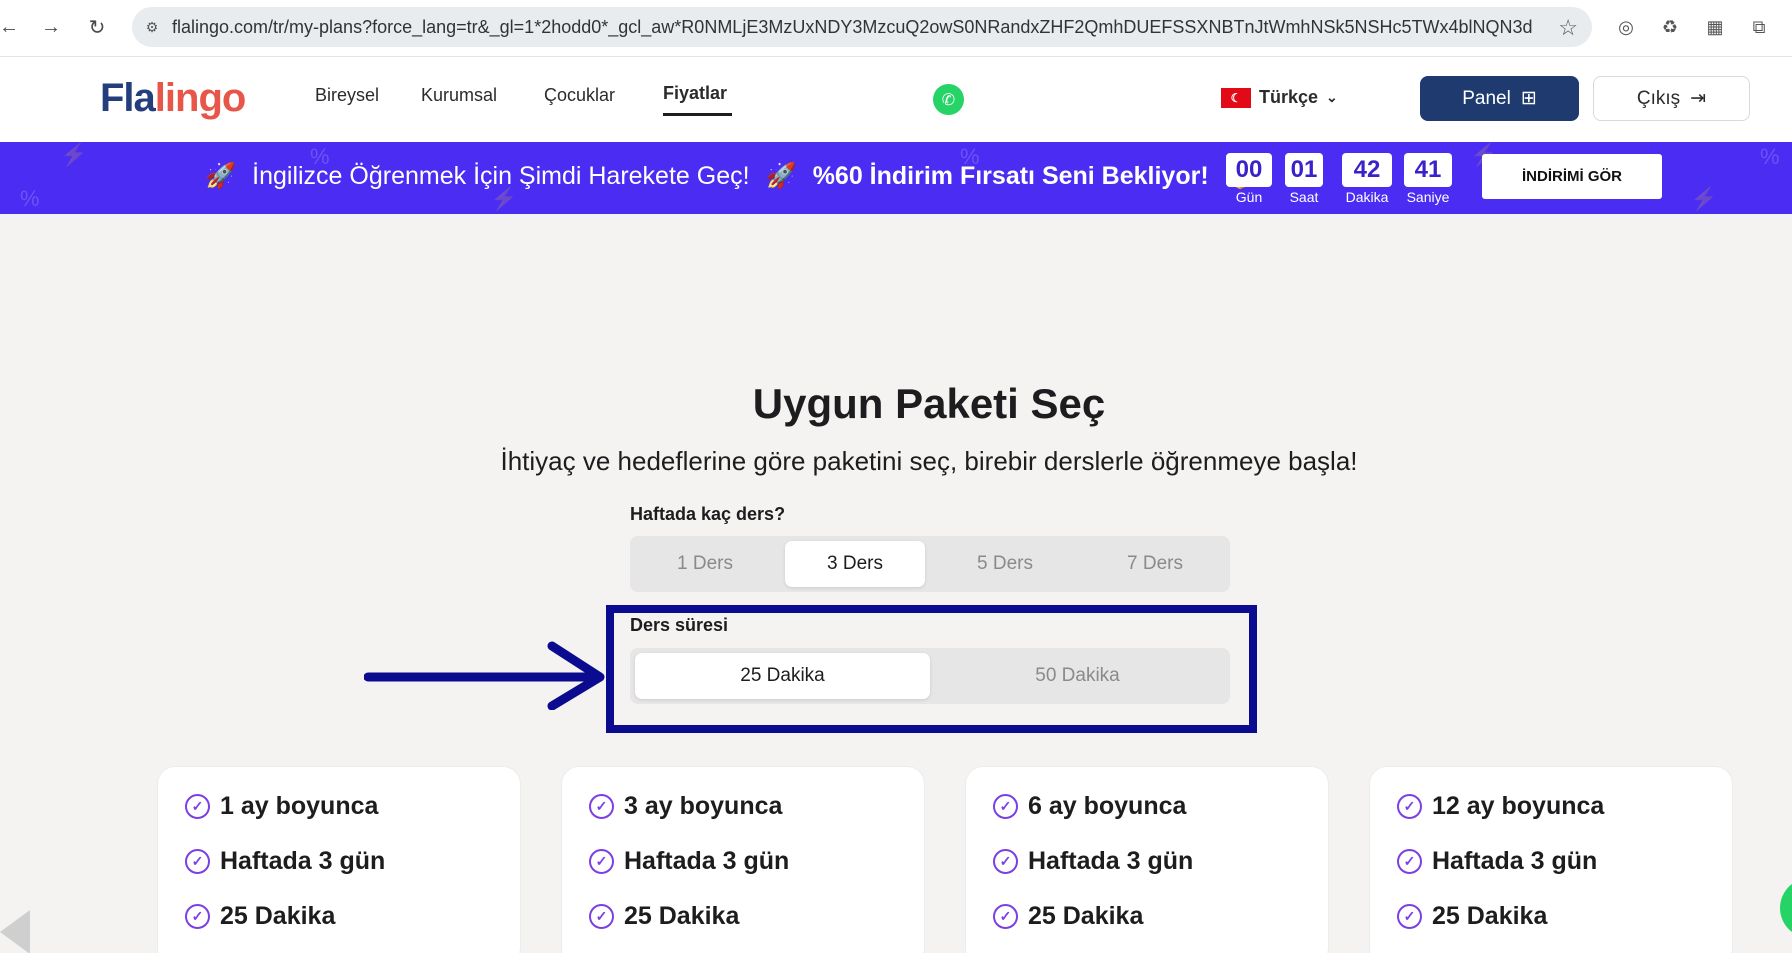 The image size is (1792, 953). What do you see at coordinates (484, 675) in the screenshot?
I see `annotation-arrow-icon` at bounding box center [484, 675].